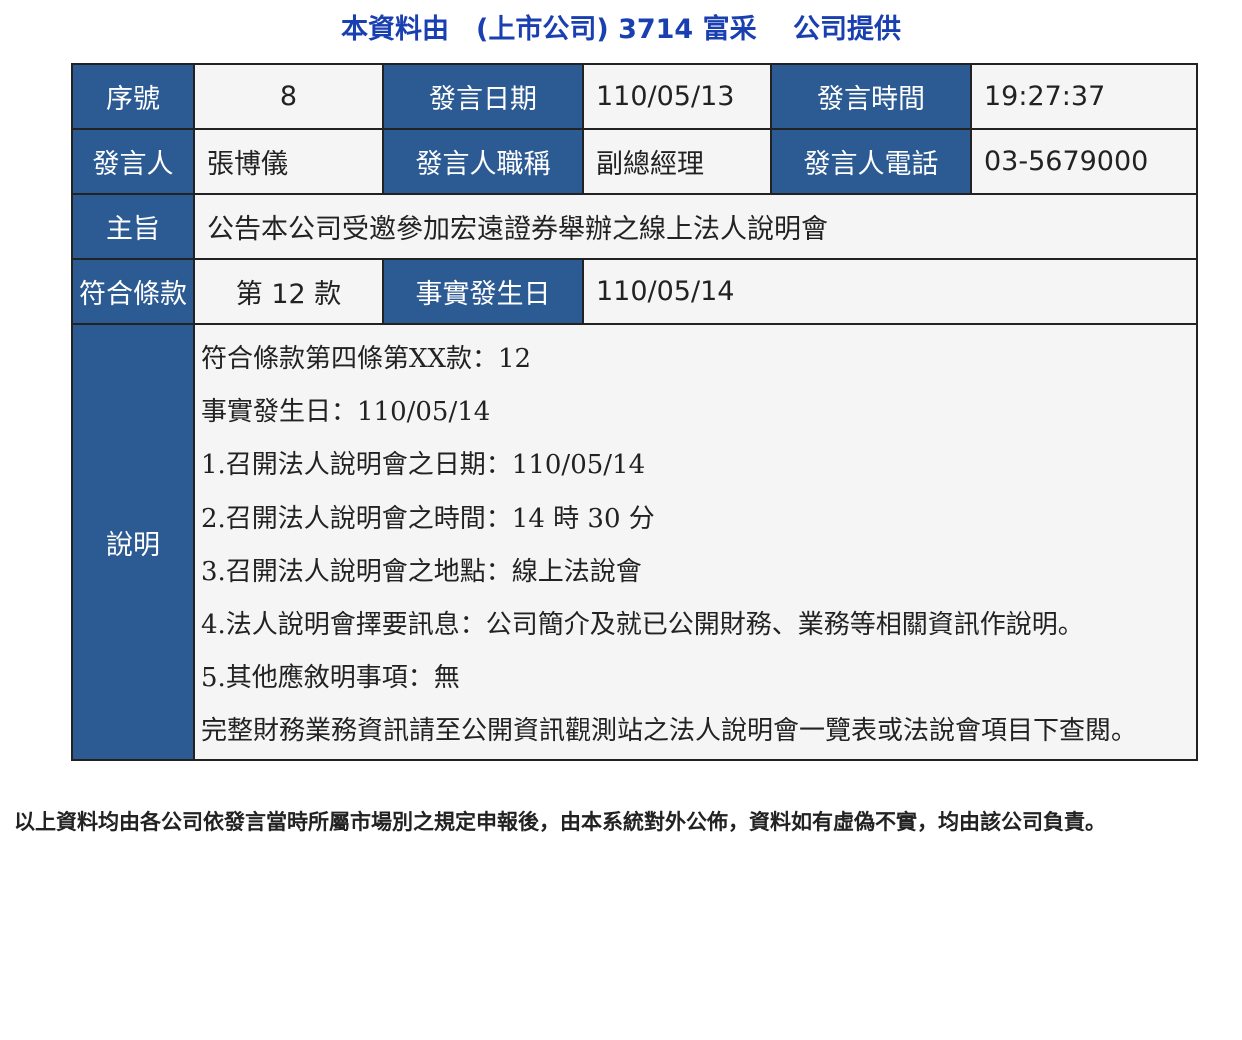  I want to click on speaker-title-value: 副總經理, so click(677, 161).